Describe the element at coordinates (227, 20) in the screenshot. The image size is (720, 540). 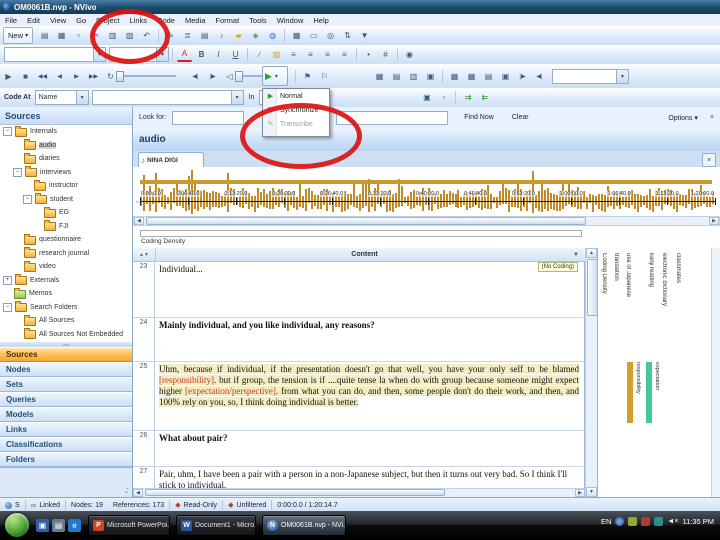
I see `menu-format: Format` at that location.